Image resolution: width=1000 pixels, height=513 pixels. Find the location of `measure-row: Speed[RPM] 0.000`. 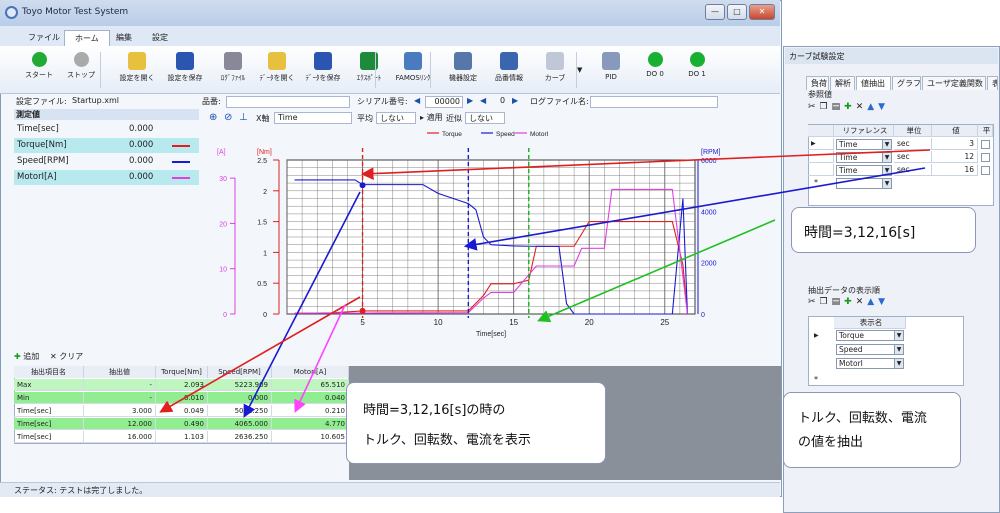

measure-row: Speed[RPM] 0.000 is located at coordinates (106, 161).